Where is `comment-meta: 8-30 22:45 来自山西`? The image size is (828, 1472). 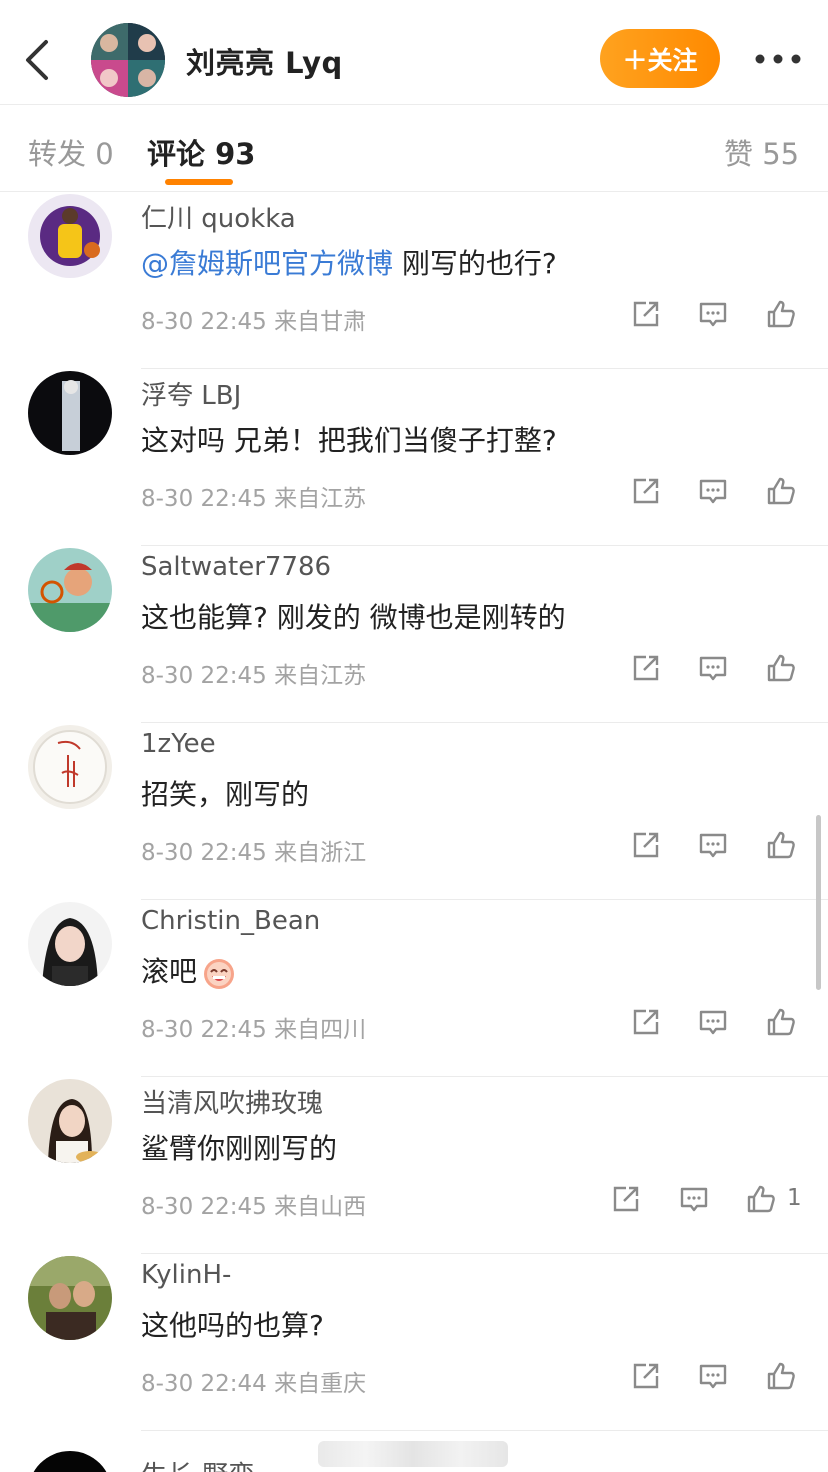
comment-meta: 8-30 22:45 来自山西 is located at coordinates (253, 1204).